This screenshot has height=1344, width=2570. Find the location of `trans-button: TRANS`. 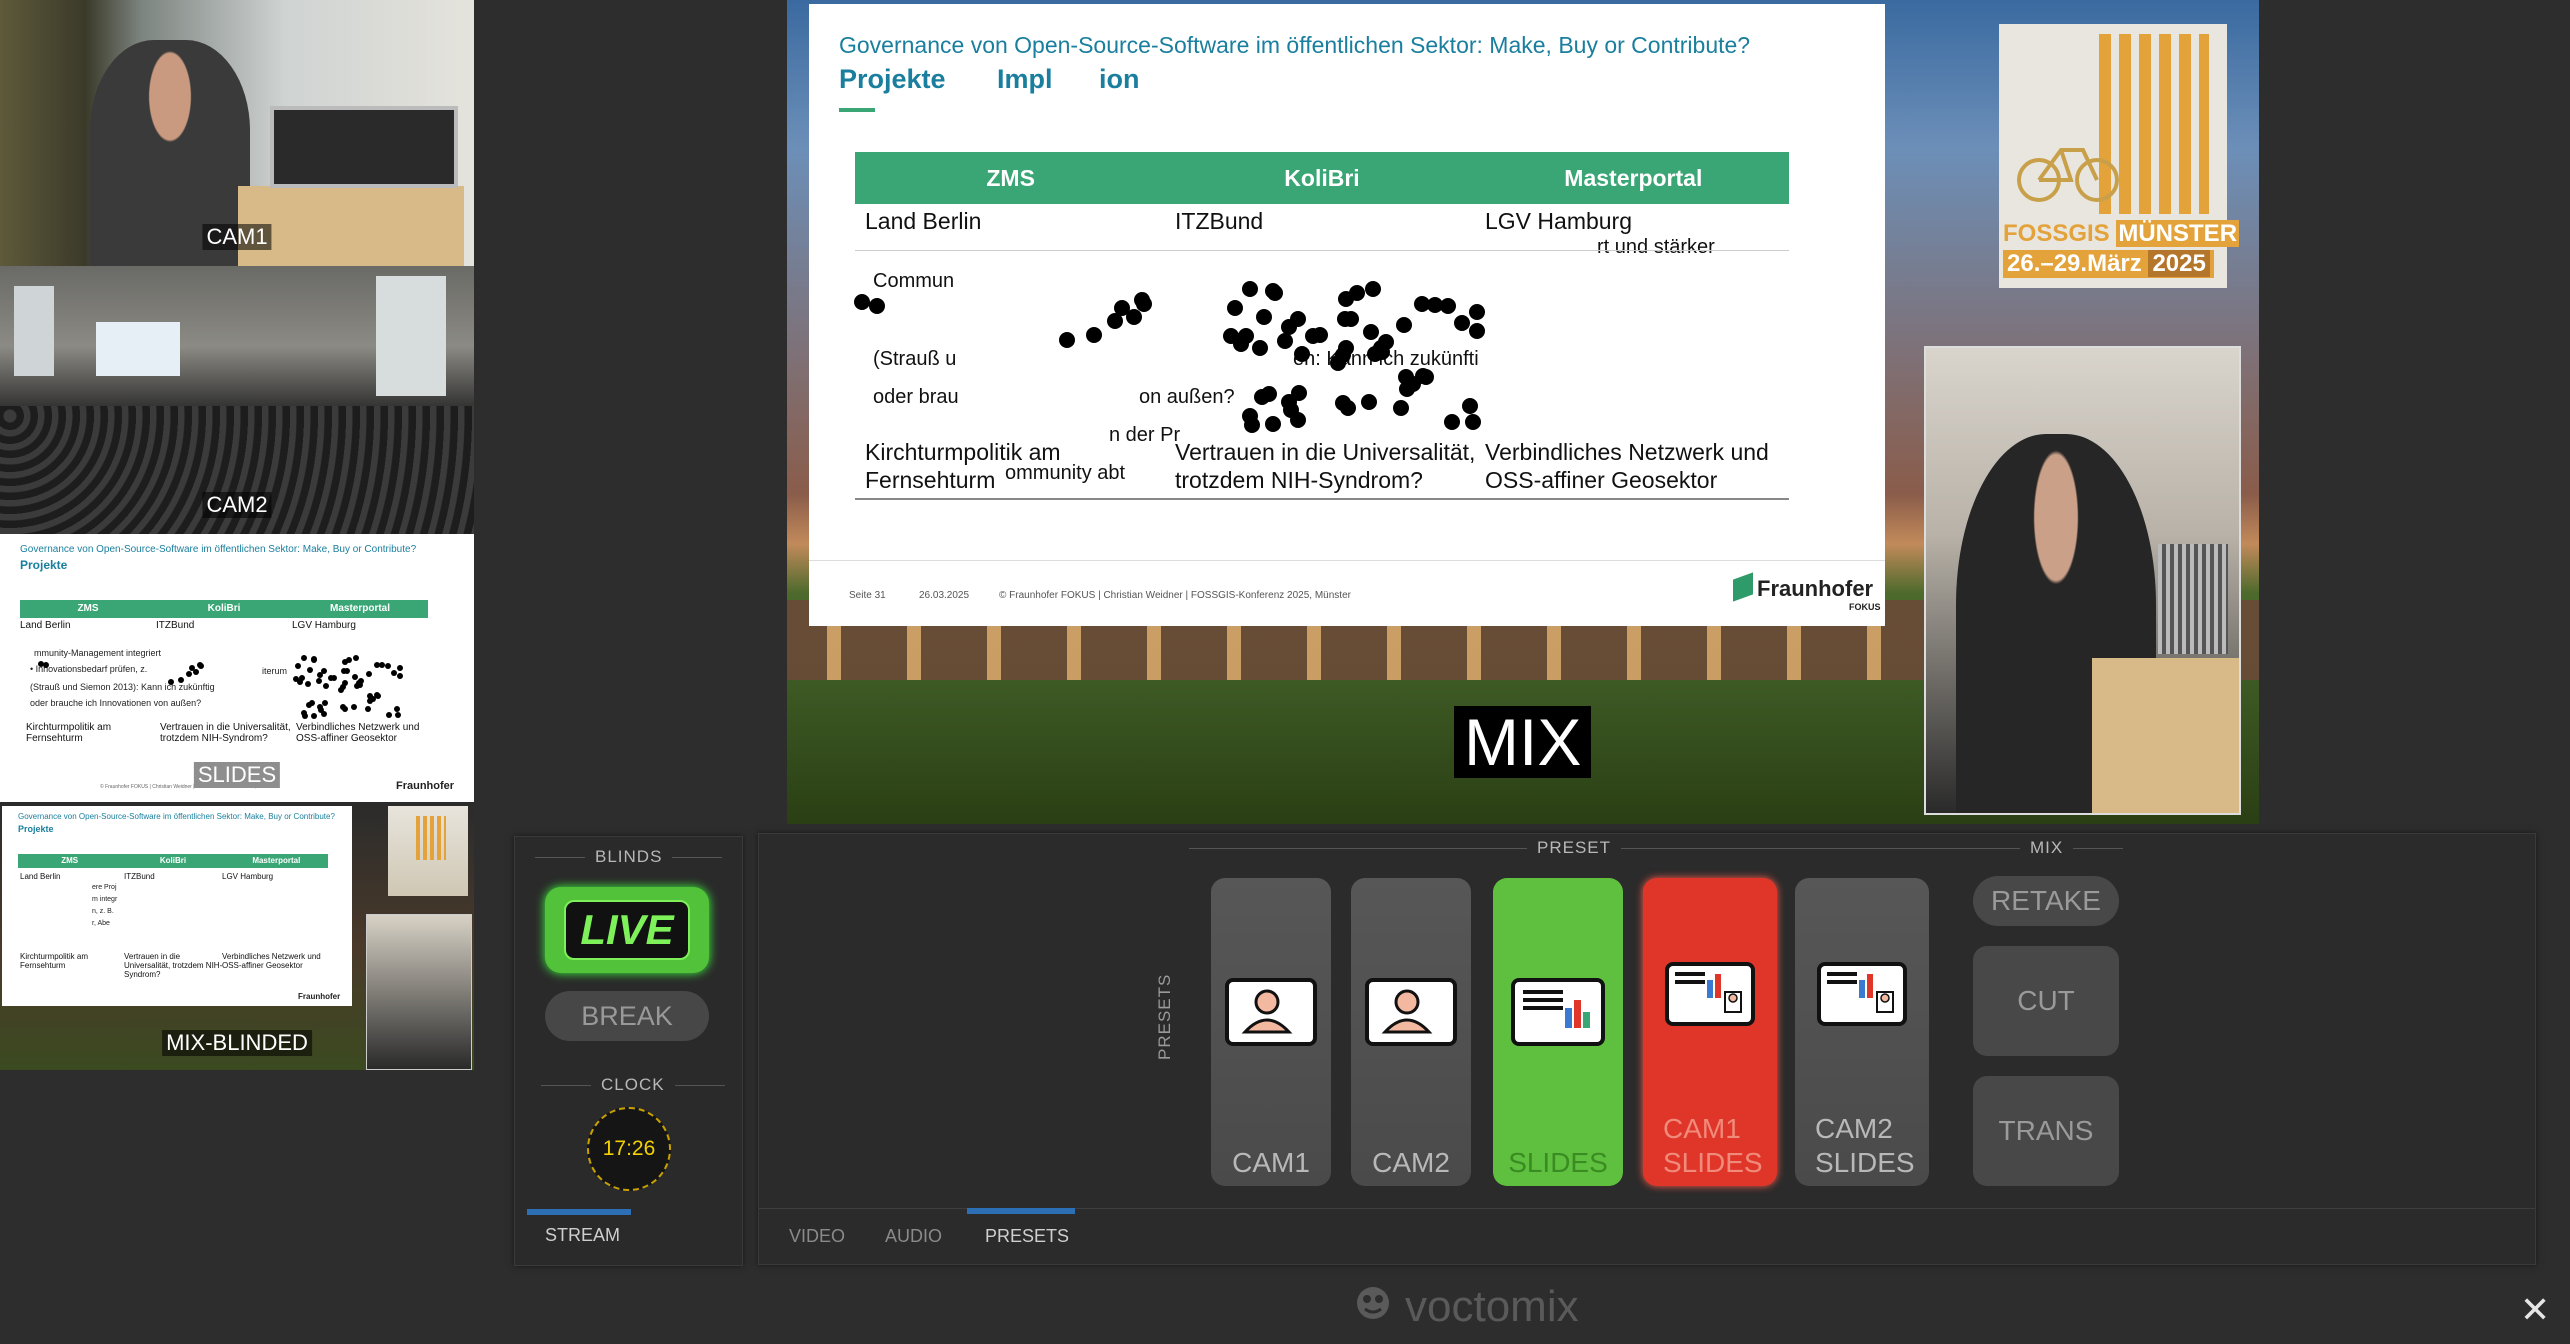

trans-button: TRANS is located at coordinates (2046, 1131).